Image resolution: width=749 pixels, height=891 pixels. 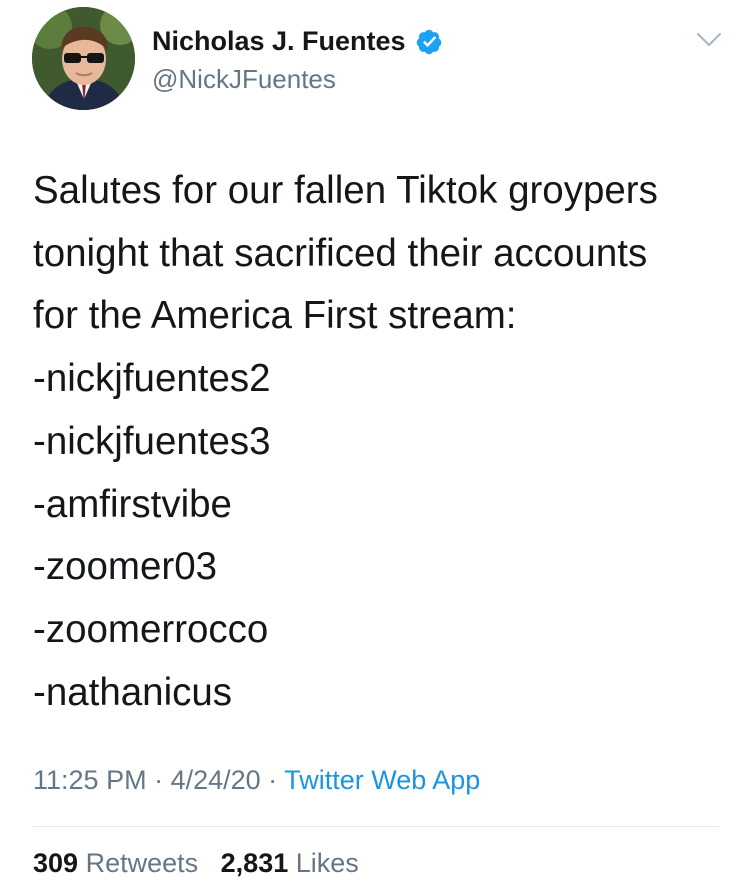 What do you see at coordinates (133, 692) in the screenshot?
I see `tweet-text-line: -nathanicus` at bounding box center [133, 692].